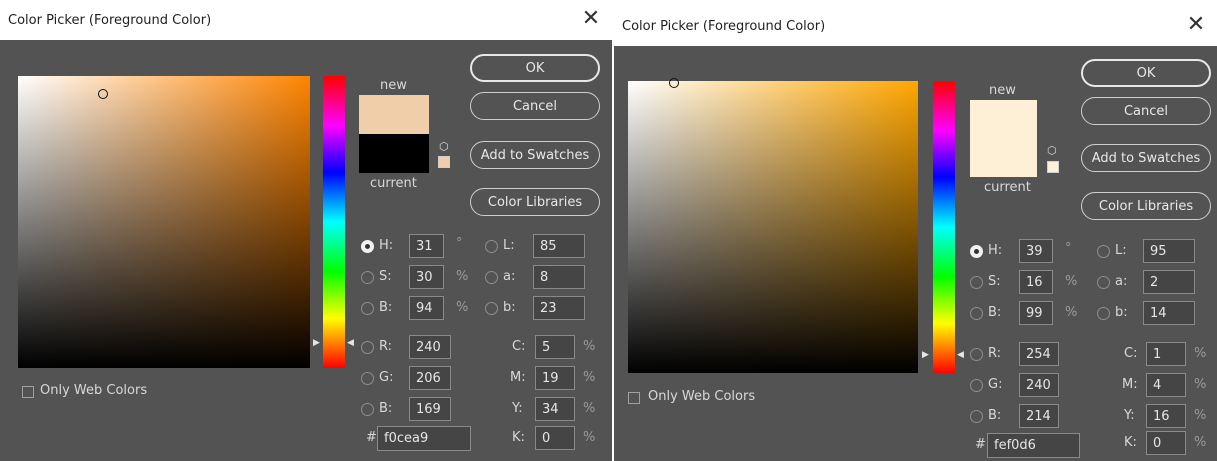 This screenshot has width=1217, height=461. I want to click on yellow-unit: %, so click(1200, 415).